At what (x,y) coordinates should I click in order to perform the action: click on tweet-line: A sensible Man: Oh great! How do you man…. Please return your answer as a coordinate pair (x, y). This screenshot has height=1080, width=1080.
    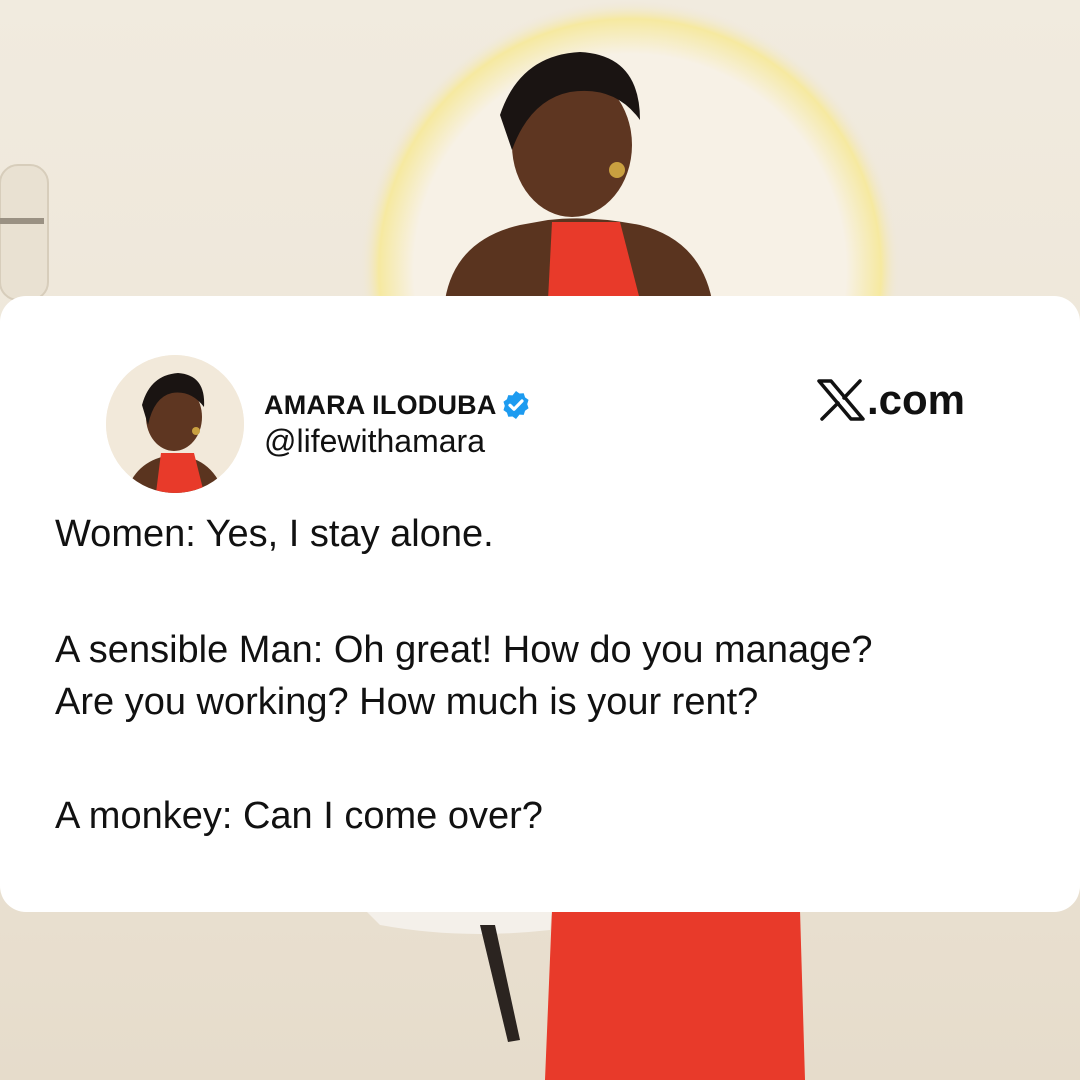
    Looking at the image, I should click on (464, 650).